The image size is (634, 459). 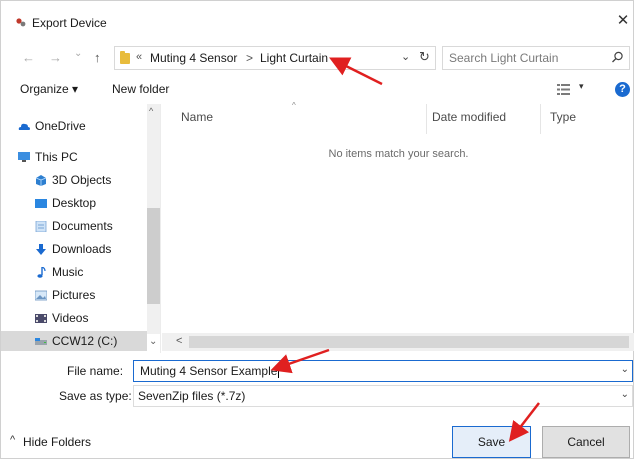 I want to click on save-as-type-value: SevenZip files (*.7z), so click(x=192, y=396).